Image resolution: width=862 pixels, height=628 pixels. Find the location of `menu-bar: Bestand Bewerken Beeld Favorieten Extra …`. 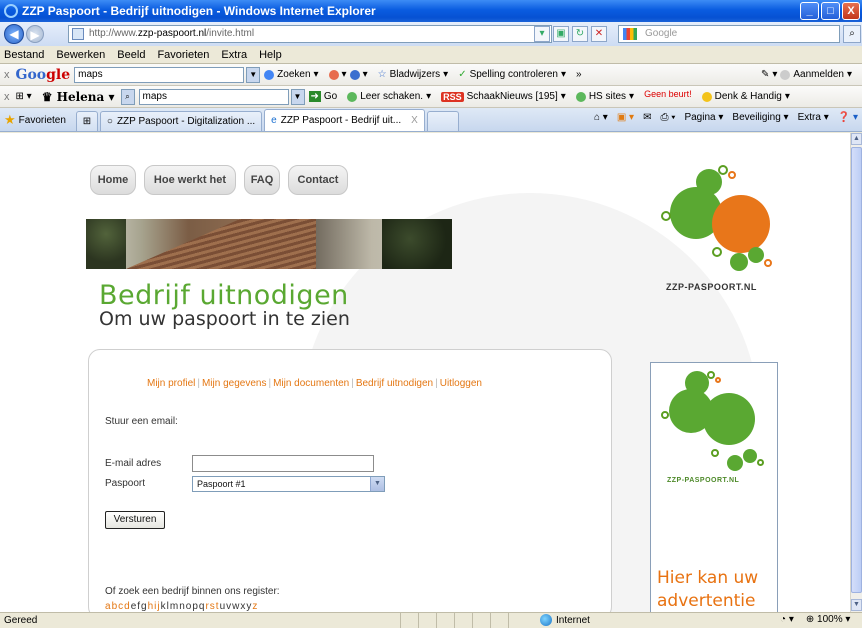

menu-bar: Bestand Bewerken Beeld Favorieten Extra … is located at coordinates (431, 55).